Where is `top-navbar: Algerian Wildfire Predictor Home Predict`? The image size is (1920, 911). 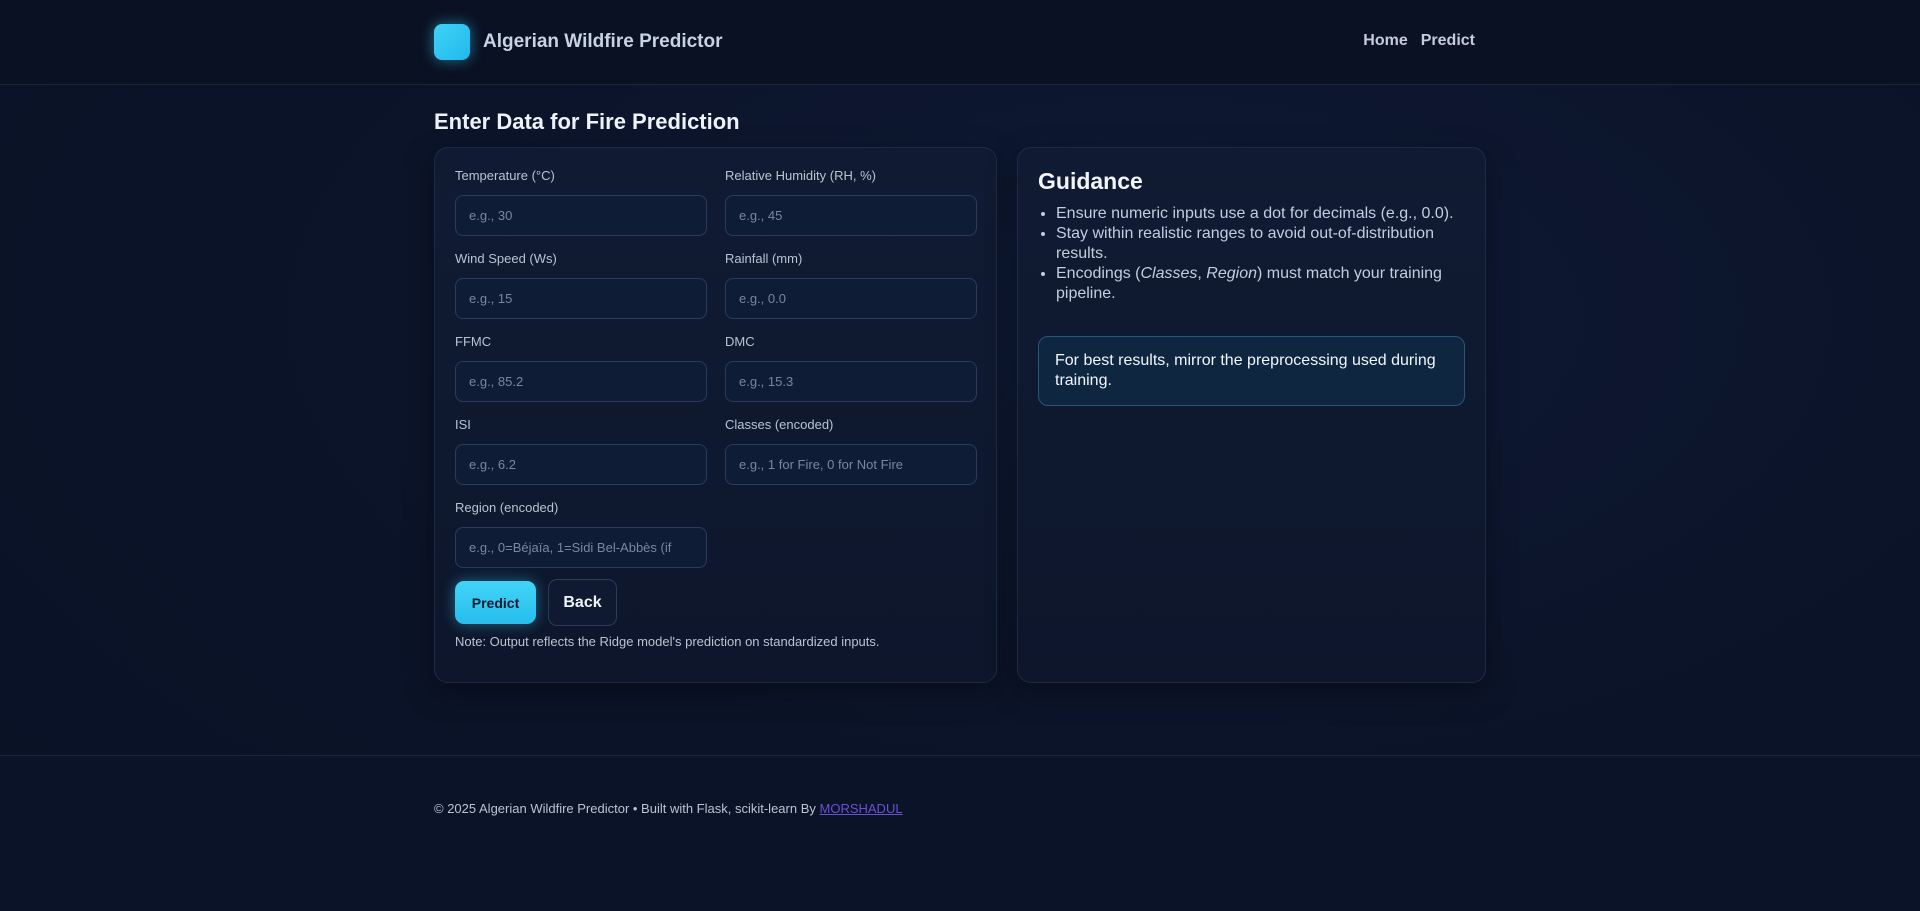 top-navbar: Algerian Wildfire Predictor Home Predict is located at coordinates (960, 42).